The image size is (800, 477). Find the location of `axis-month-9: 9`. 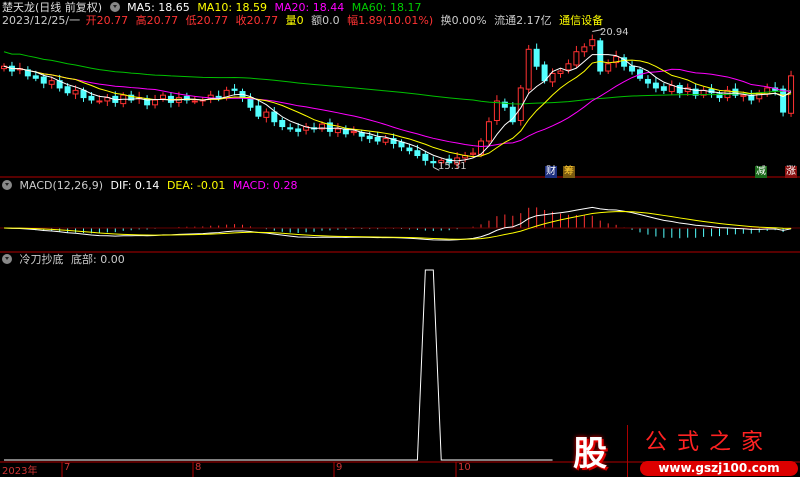

axis-month-9: 9 is located at coordinates (339, 467).